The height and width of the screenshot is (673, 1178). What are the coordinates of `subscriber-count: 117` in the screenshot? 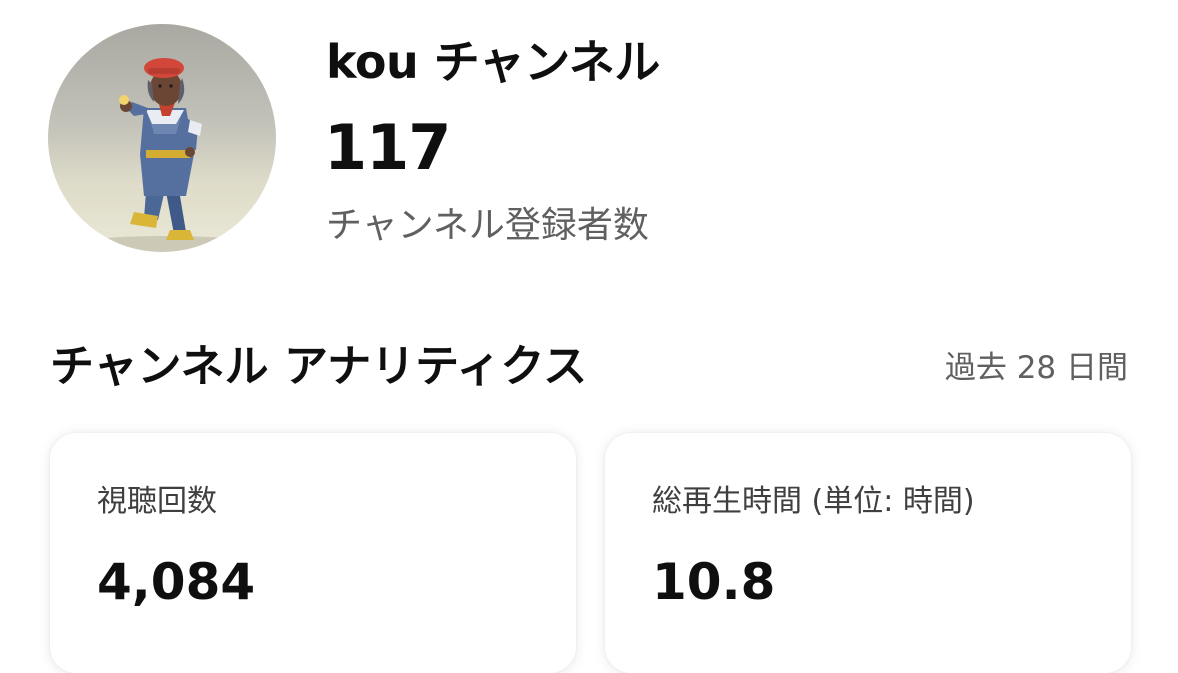 It's located at (387, 147).